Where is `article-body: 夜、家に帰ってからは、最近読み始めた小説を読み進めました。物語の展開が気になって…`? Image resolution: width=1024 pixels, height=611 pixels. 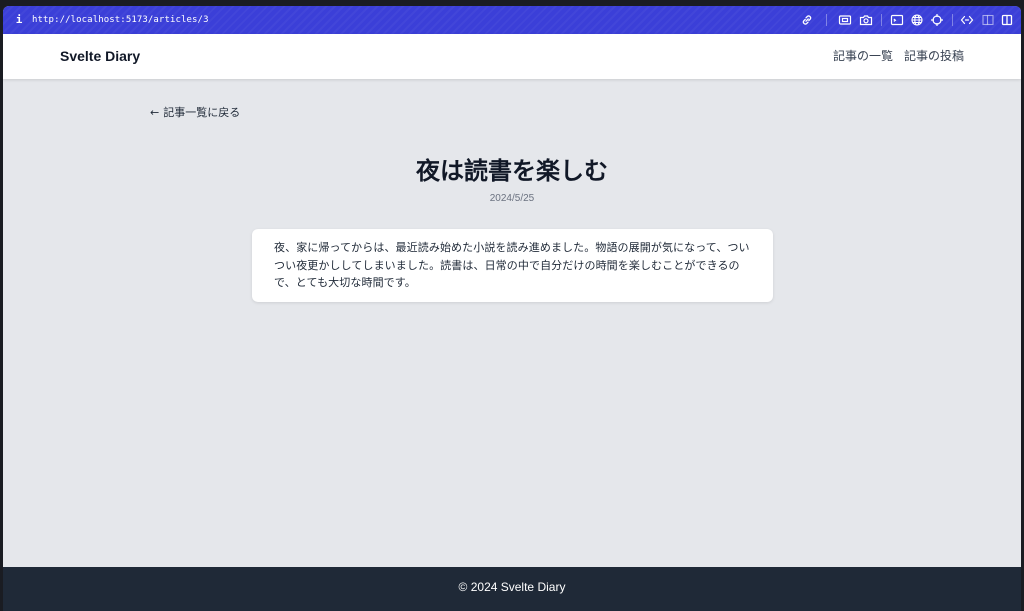
article-body: 夜、家に帰ってからは、最近読み始めた小説を読み進めました。物語の展開が気になって… is located at coordinates (512, 265).